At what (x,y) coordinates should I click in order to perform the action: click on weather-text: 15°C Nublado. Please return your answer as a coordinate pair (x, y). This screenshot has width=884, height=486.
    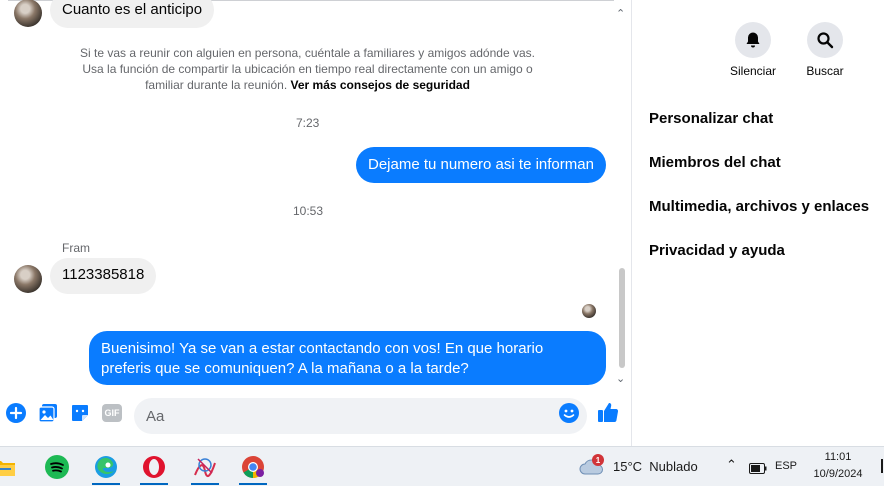
    Looking at the image, I should click on (655, 466).